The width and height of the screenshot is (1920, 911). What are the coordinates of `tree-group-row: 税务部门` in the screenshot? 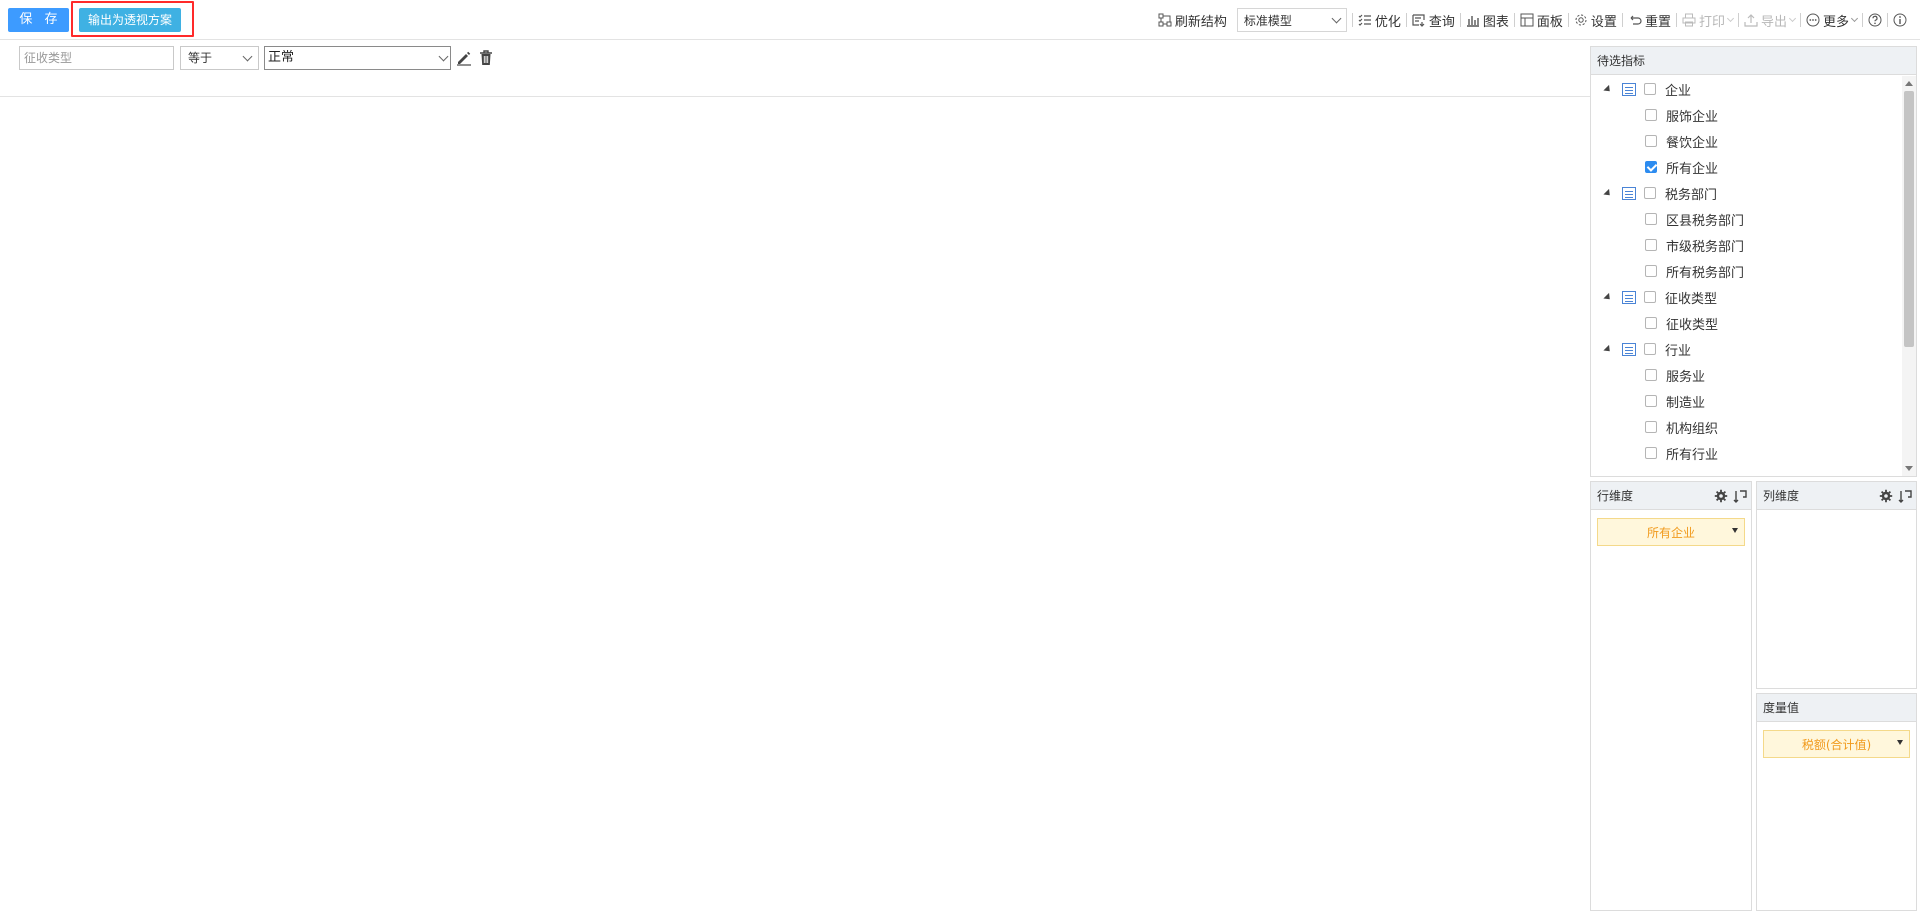 It's located at (1746, 193).